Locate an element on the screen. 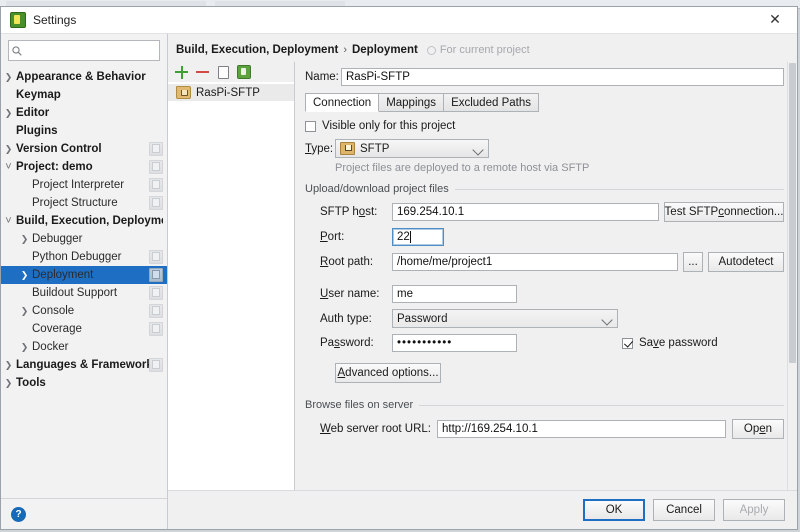 The image size is (800, 532). divider is located at coordinates (601, 405).